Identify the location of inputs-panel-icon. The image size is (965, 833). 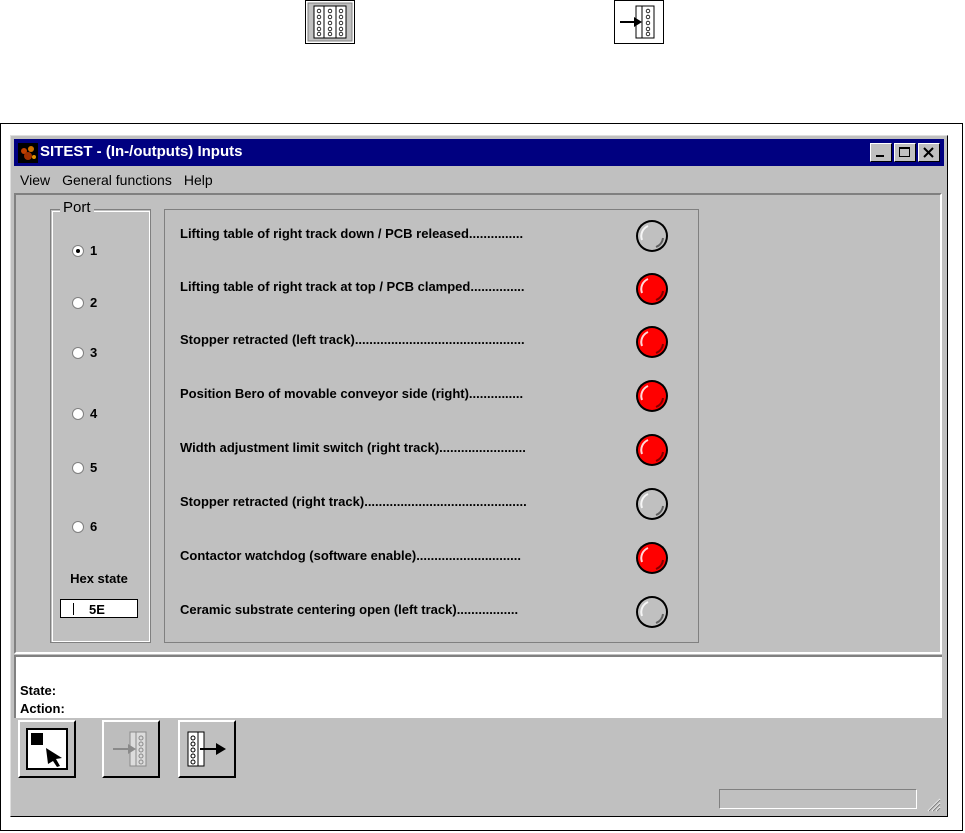
(330, 22).